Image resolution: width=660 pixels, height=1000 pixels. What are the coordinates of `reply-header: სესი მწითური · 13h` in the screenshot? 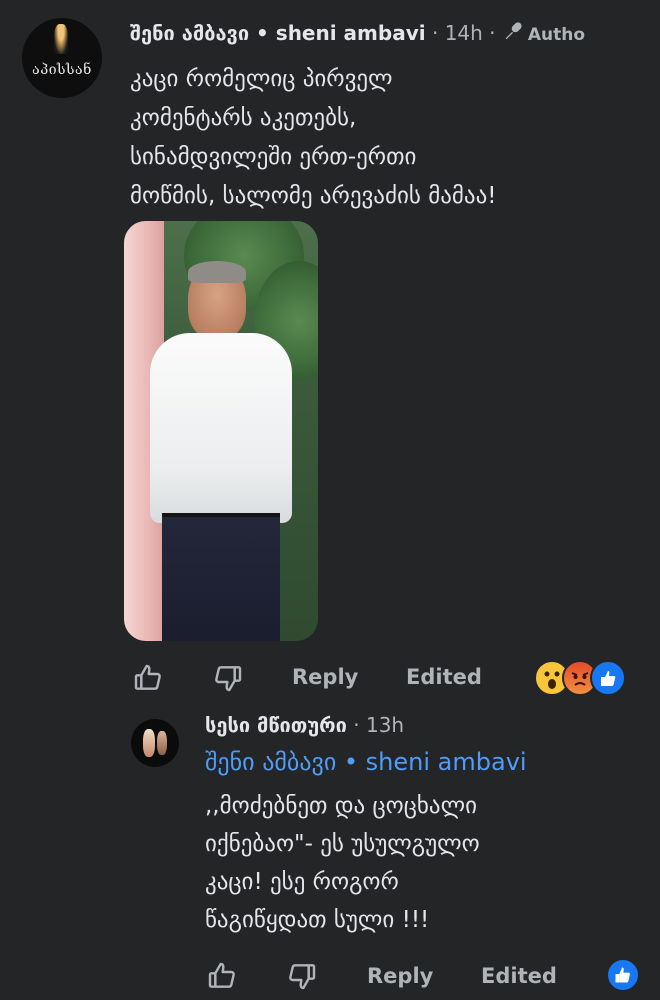 It's located at (304, 725).